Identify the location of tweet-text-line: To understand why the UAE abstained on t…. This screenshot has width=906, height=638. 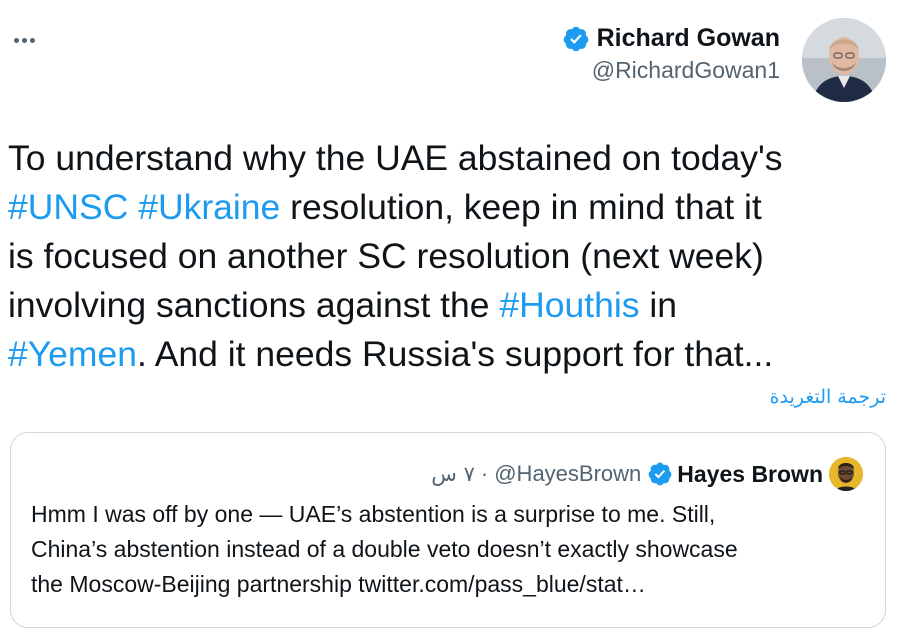
(448, 158).